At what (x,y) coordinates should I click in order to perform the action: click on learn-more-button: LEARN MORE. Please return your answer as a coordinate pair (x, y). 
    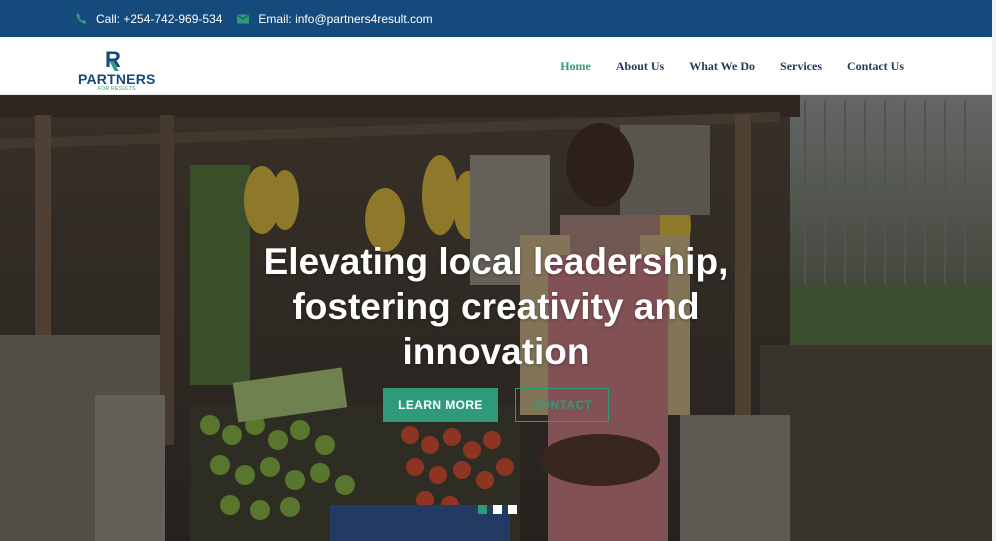
    Looking at the image, I should click on (440, 405).